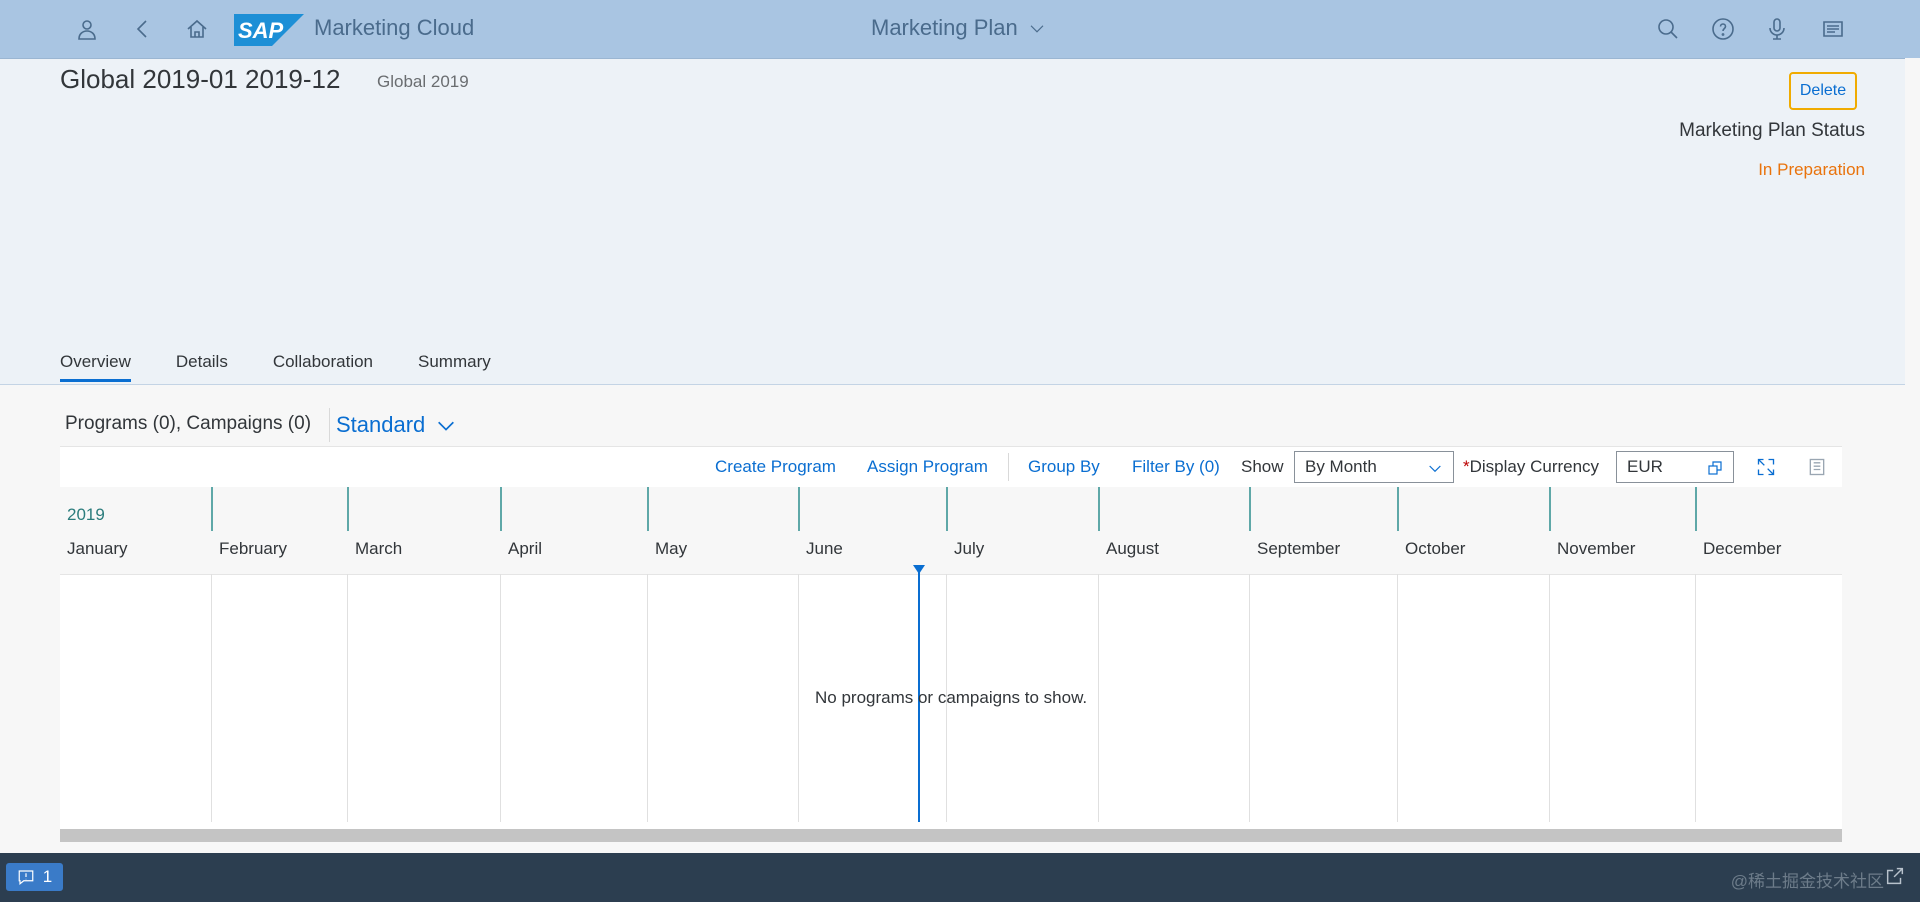 The height and width of the screenshot is (902, 1920). I want to click on status-value: In Preparation, so click(1811, 169).